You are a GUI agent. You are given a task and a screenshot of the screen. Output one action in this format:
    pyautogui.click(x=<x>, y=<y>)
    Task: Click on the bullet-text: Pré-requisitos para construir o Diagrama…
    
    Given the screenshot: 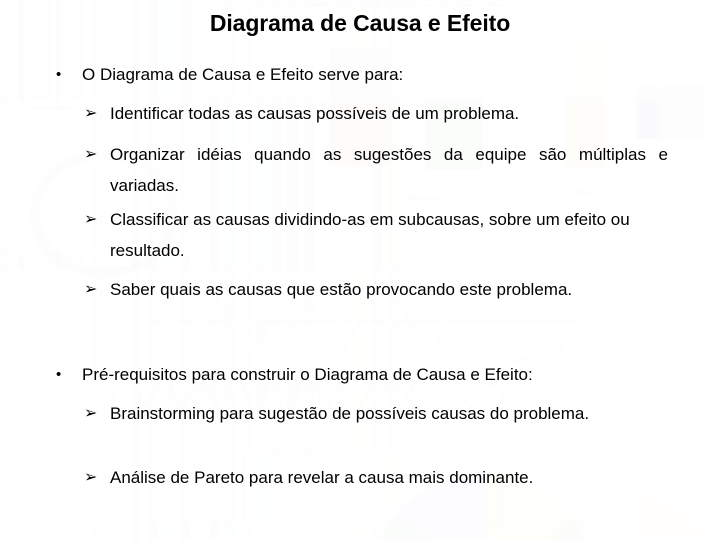 What is the action you would take?
    pyautogui.click(x=307, y=374)
    